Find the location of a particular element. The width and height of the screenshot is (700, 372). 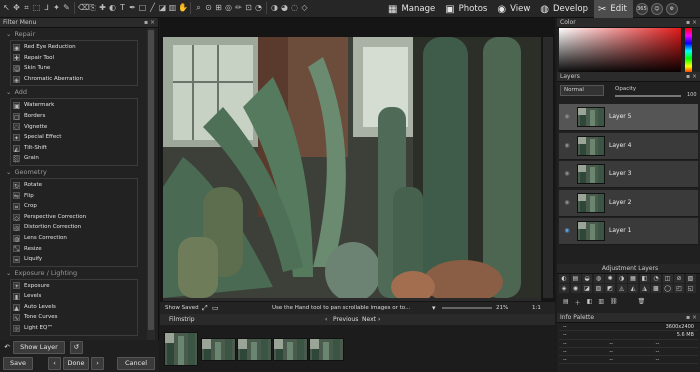

color-picker is located at coordinates (620, 51).